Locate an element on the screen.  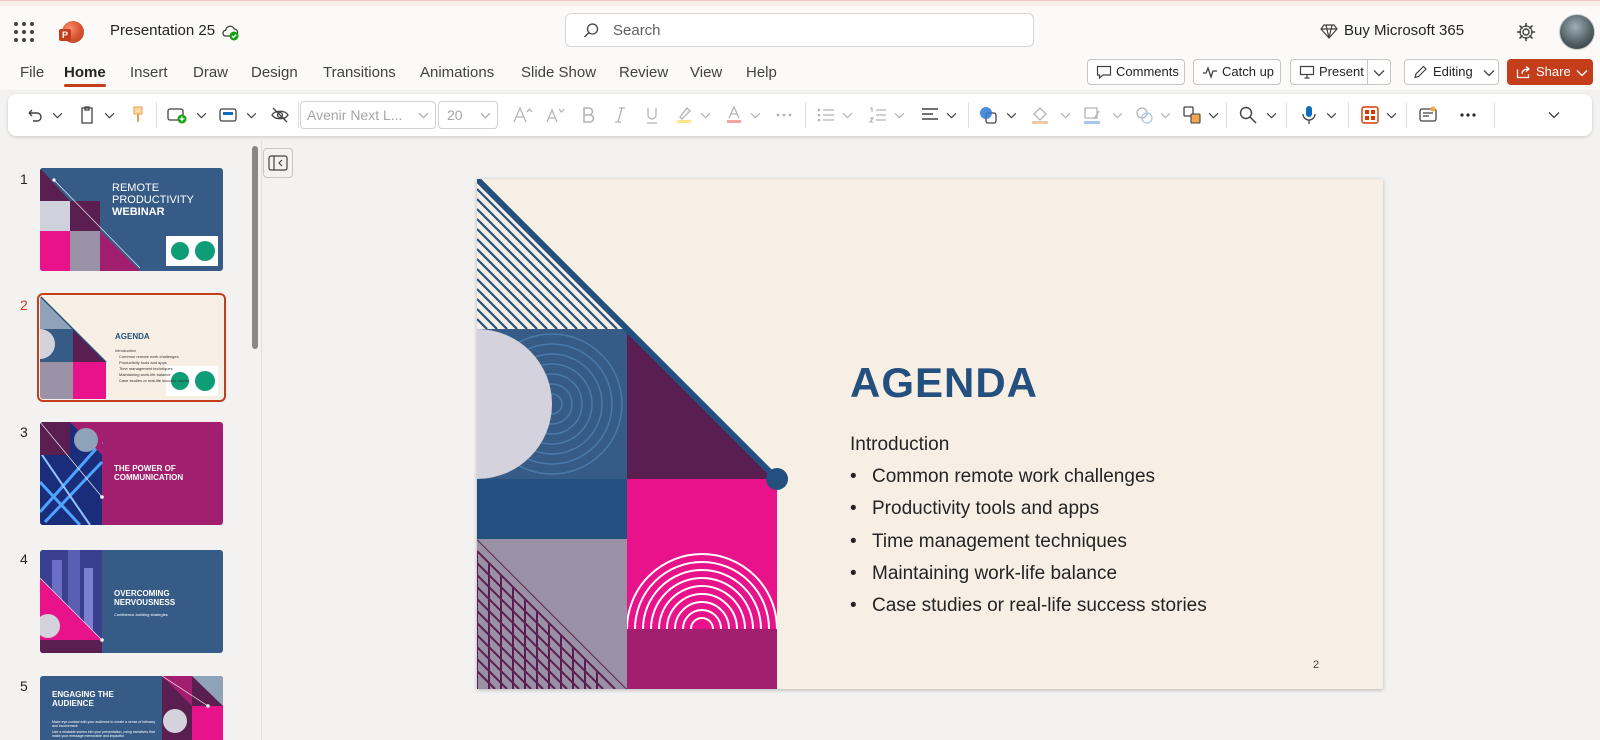
underline-button is located at coordinates (652, 115).